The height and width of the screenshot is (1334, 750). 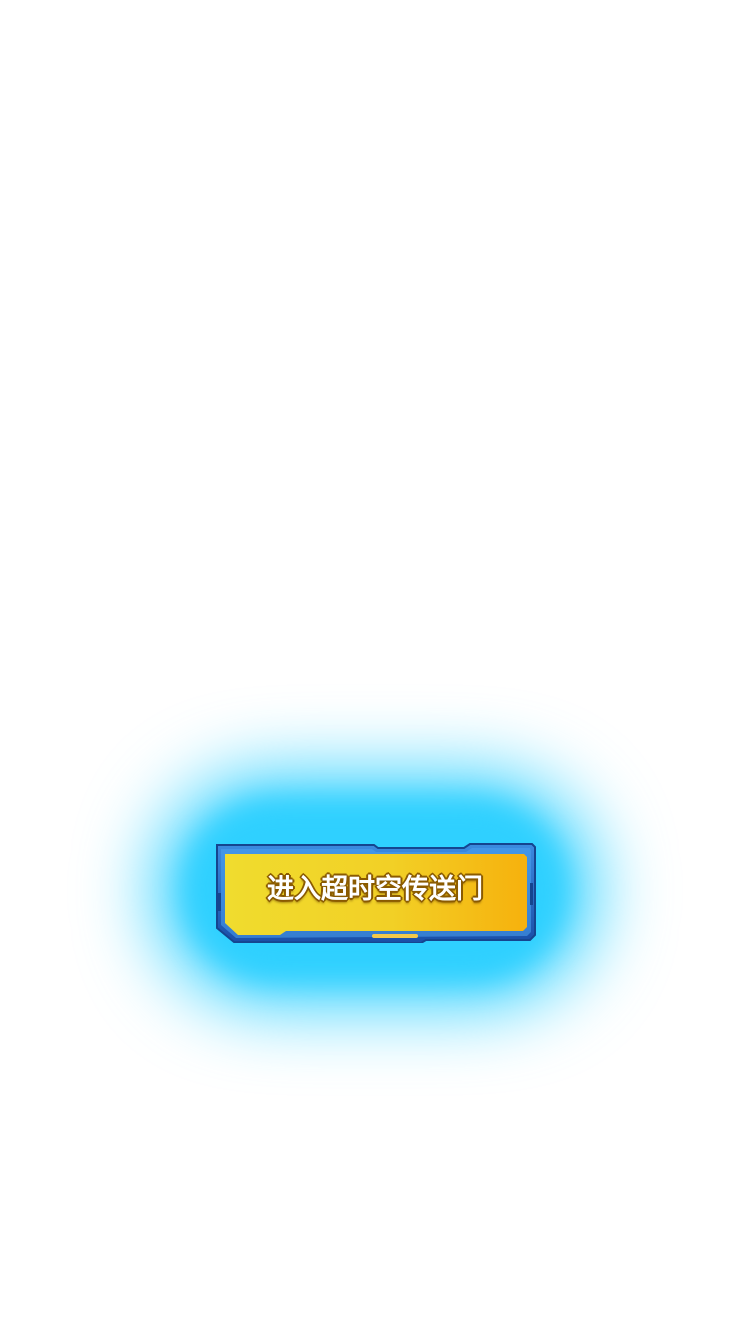 I want to click on enter-portal-label: 进入超时空传送门, so click(x=375, y=889).